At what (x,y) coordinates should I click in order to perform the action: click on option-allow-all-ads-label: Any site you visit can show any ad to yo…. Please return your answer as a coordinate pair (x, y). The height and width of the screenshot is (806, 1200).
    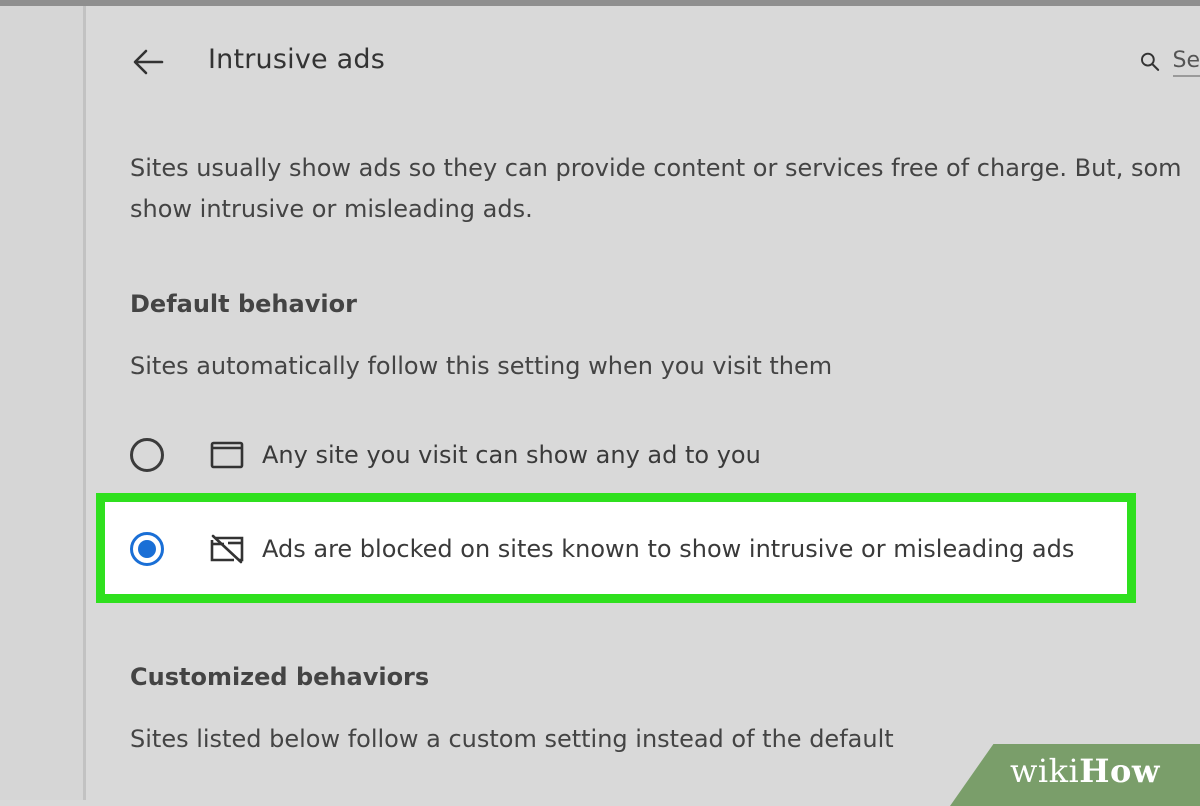
    Looking at the image, I should click on (511, 455).